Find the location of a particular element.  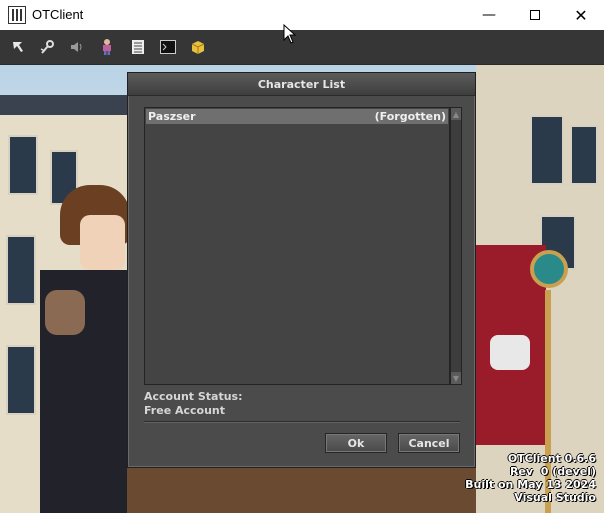

separator is located at coordinates (302, 422).